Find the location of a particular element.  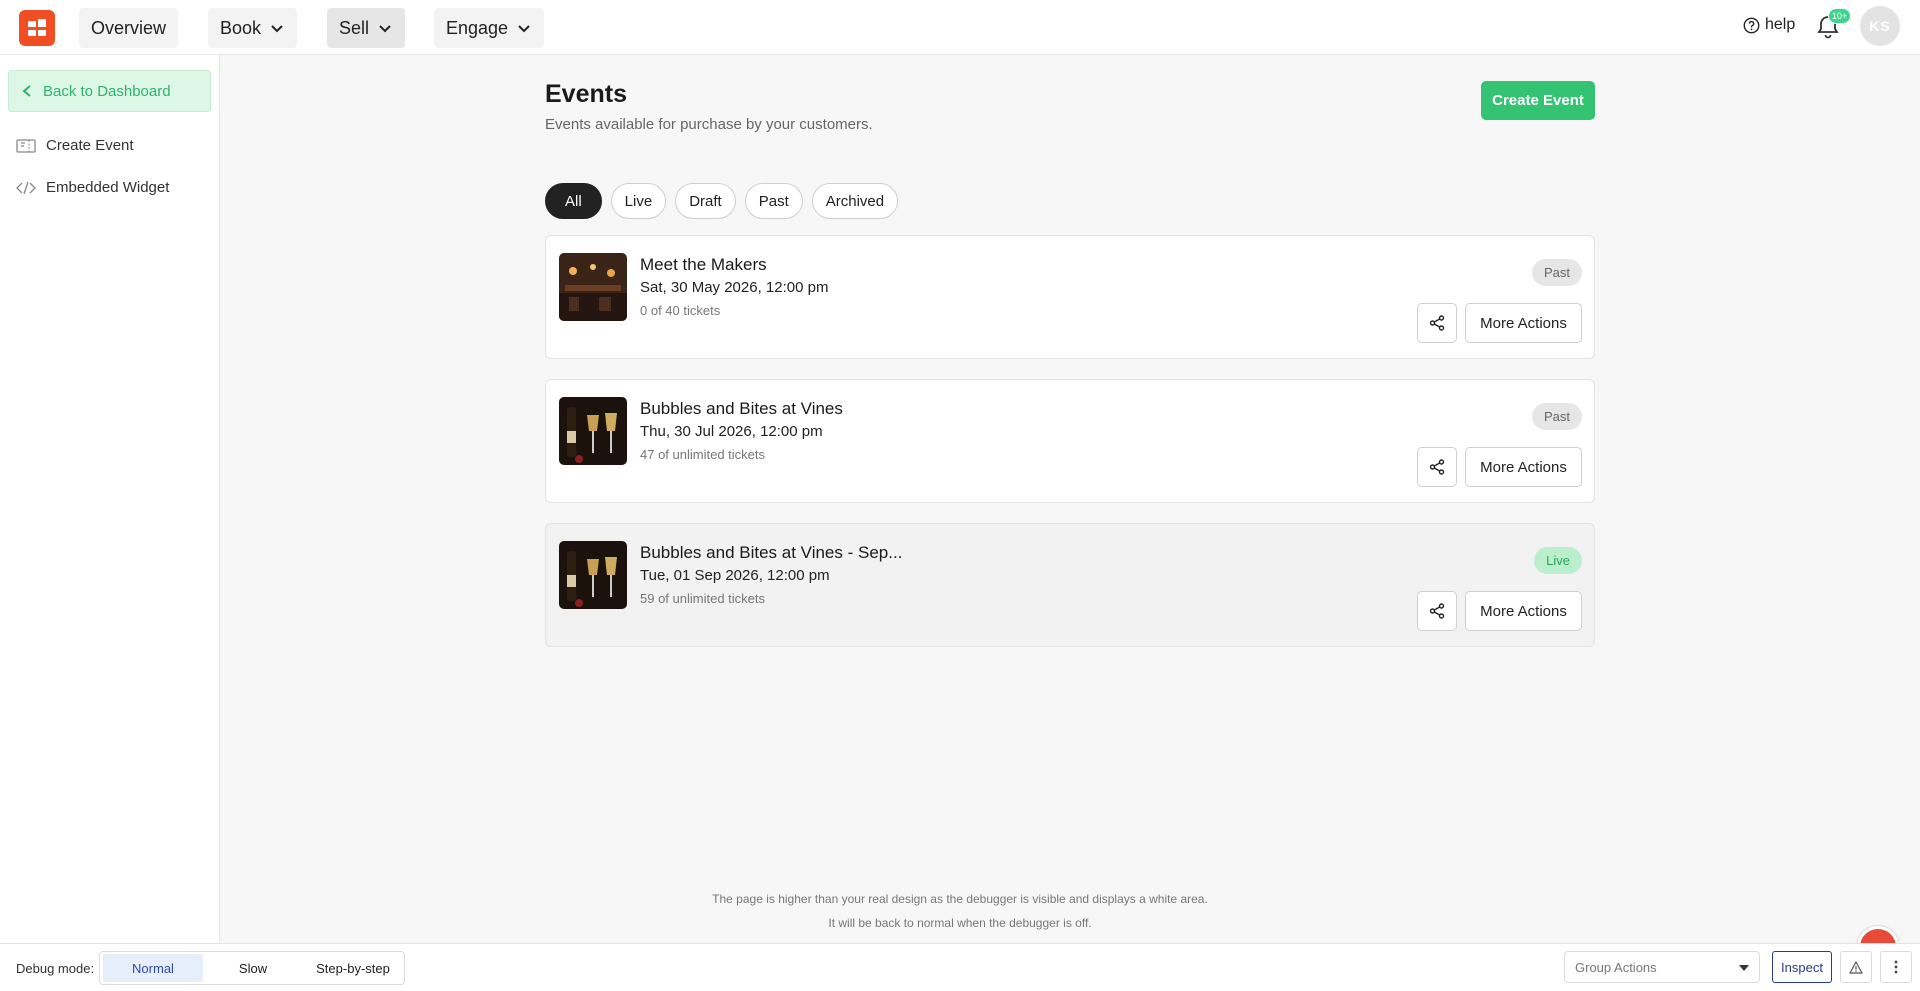

ticket-icon is located at coordinates (26, 145).